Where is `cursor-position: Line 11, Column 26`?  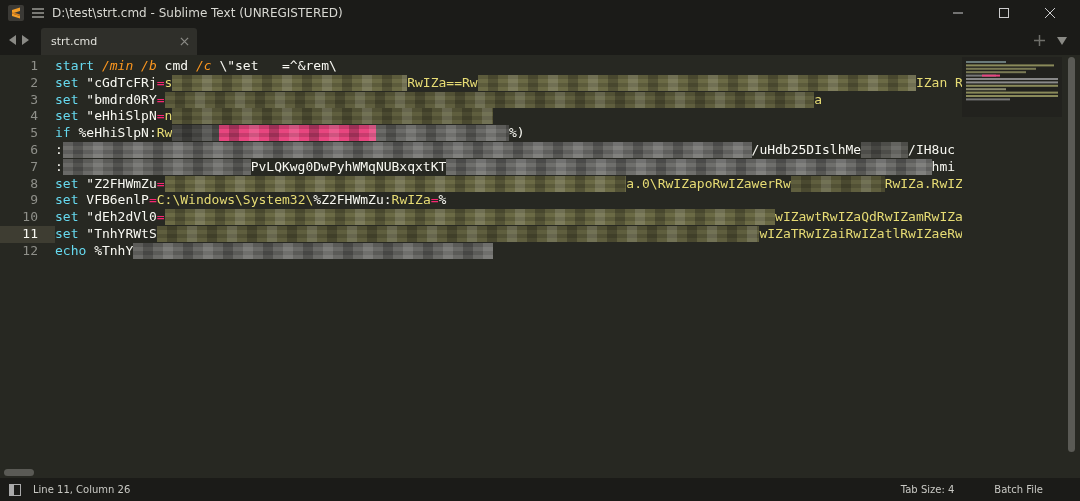
cursor-position: Line 11, Column 26 is located at coordinates (82, 489).